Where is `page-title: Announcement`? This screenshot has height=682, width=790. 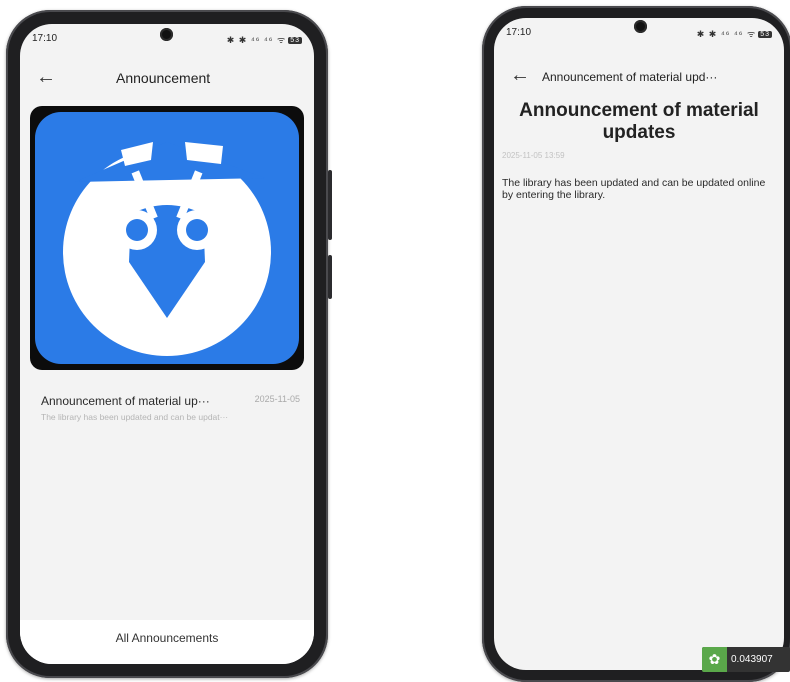 page-title: Announcement is located at coordinates (163, 78).